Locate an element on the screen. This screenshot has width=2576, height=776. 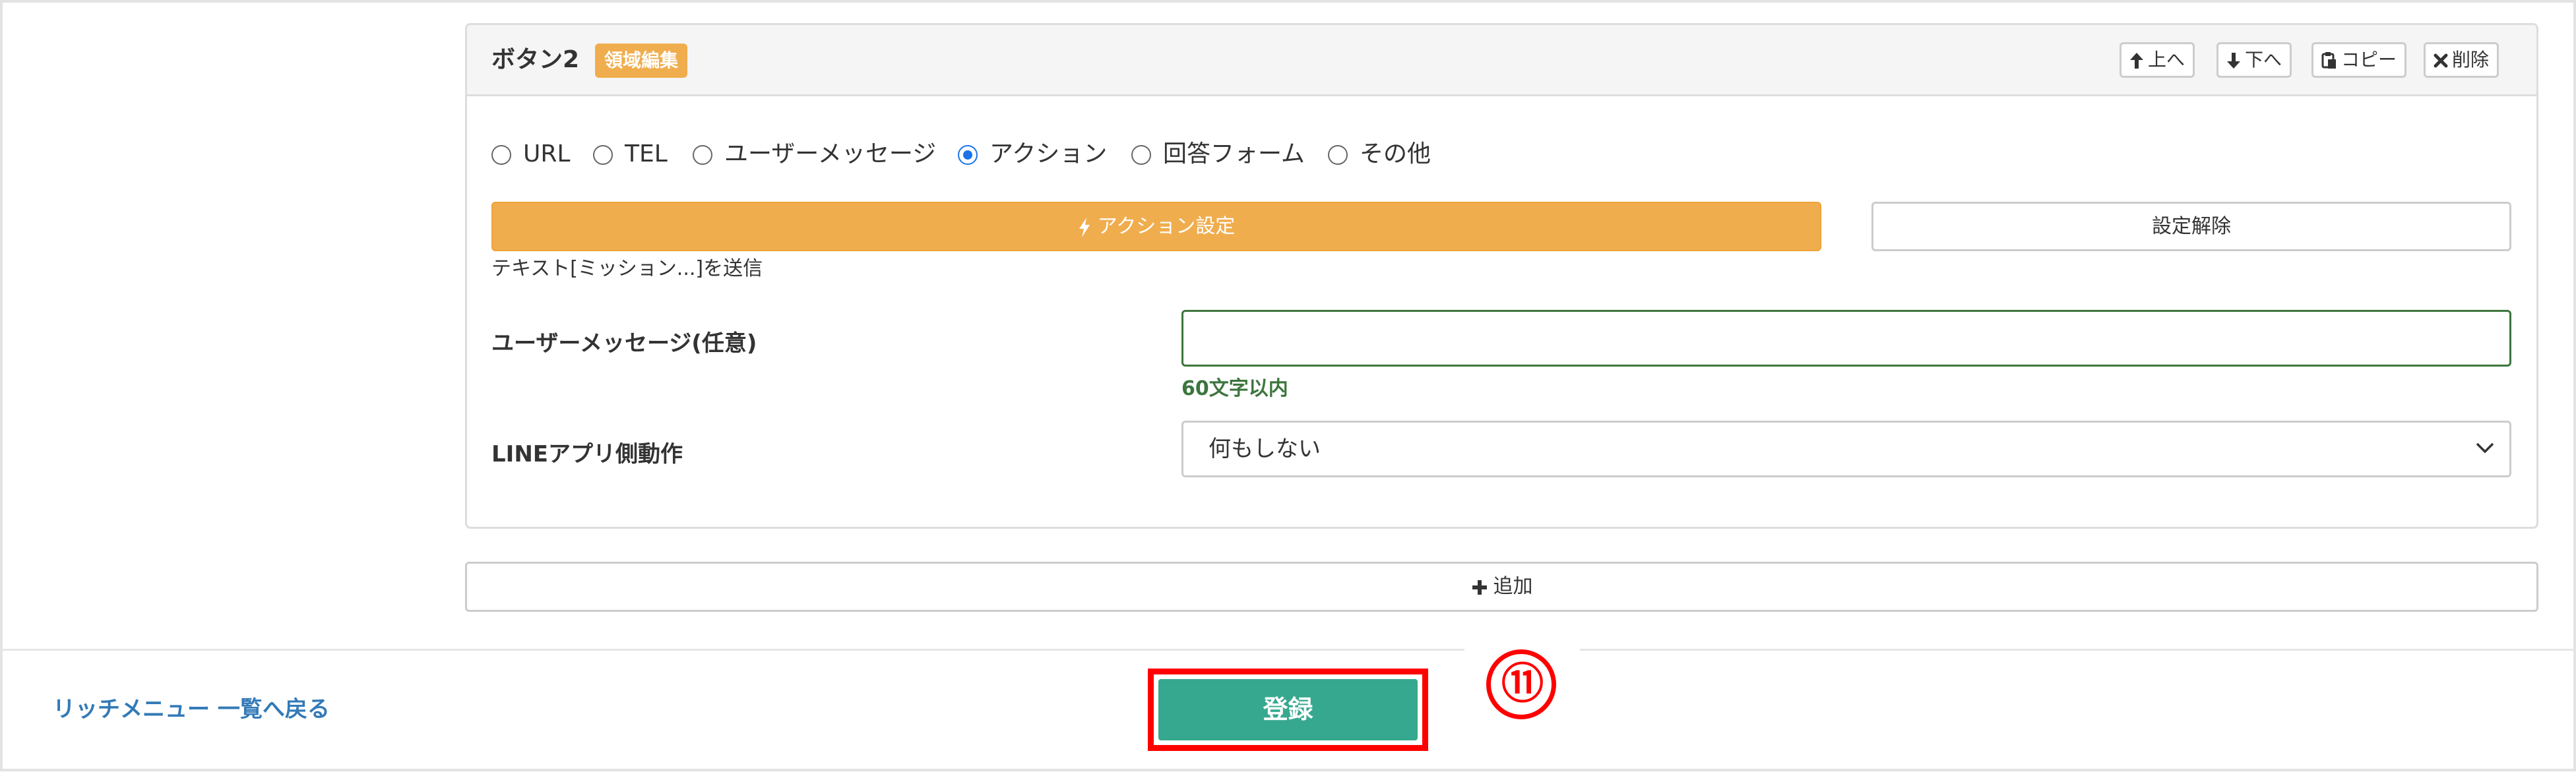
copy-button: コピー is located at coordinates (2359, 60).